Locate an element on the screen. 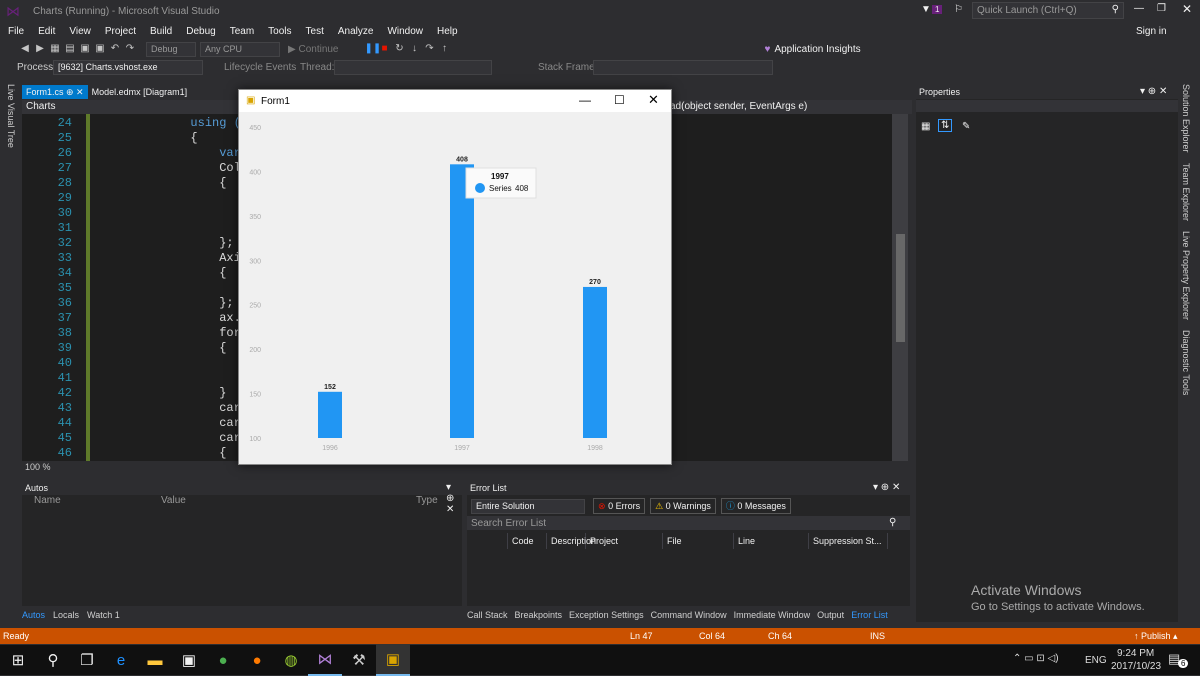 This screenshot has width=1200, height=676. tab-watch-1: Watch 1 is located at coordinates (103, 615).